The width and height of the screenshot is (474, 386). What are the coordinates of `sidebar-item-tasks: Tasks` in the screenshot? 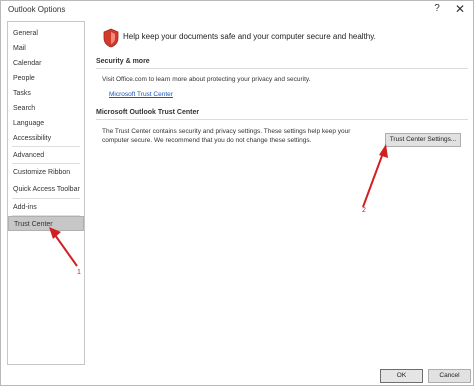 It's located at (46, 93).